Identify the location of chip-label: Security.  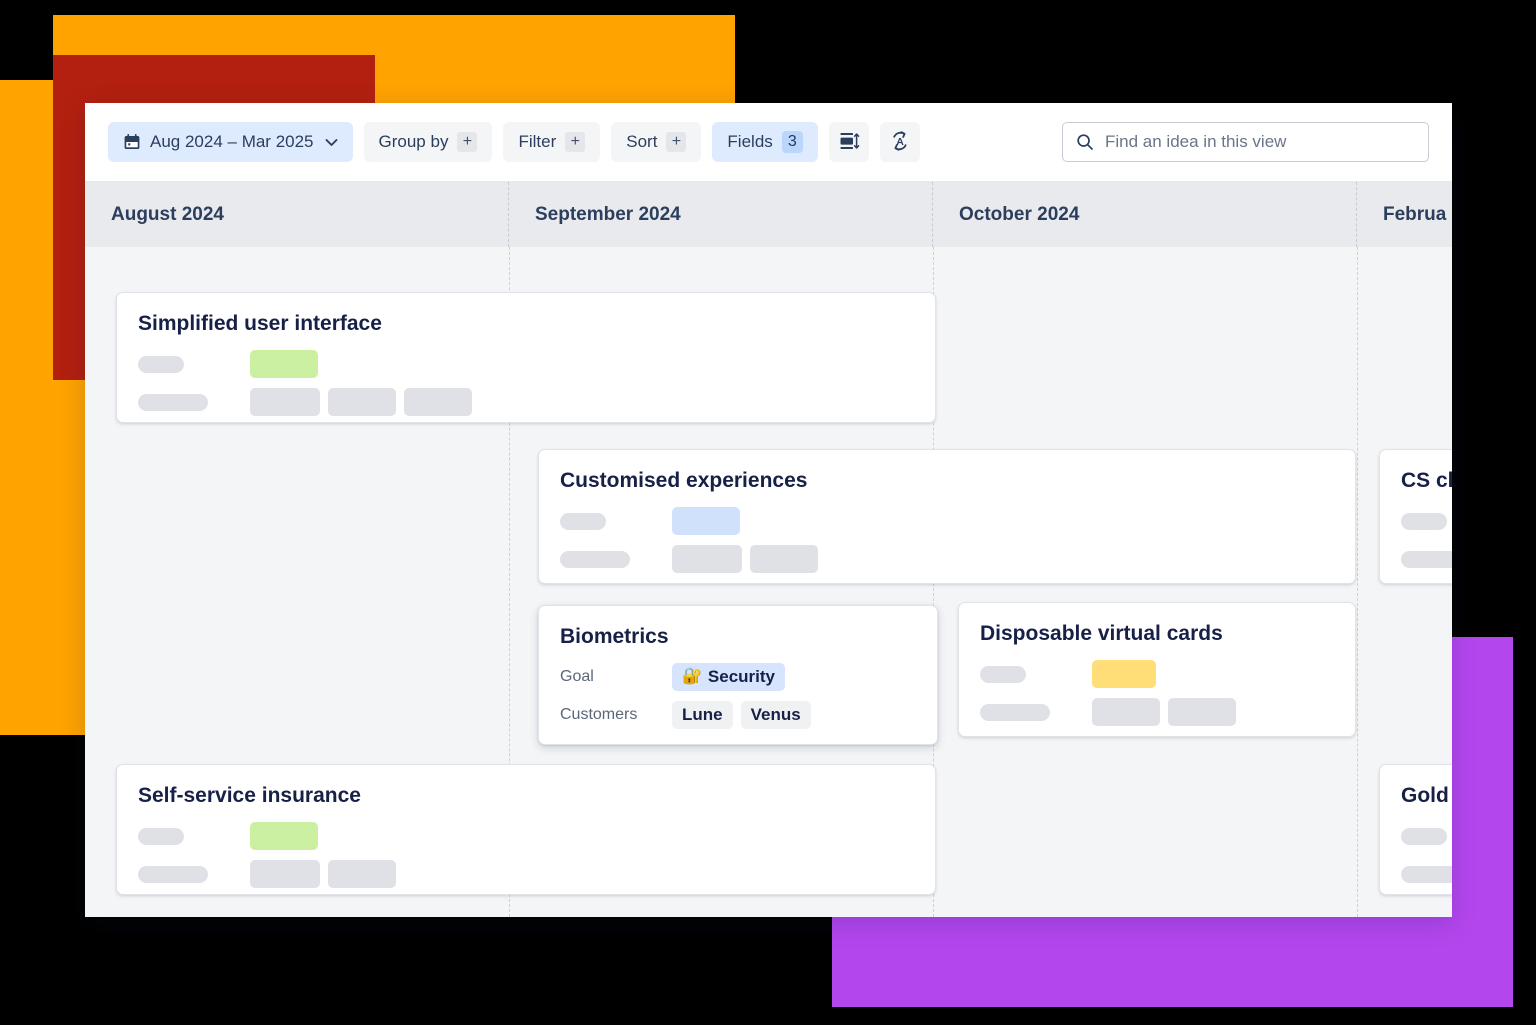
(741, 676).